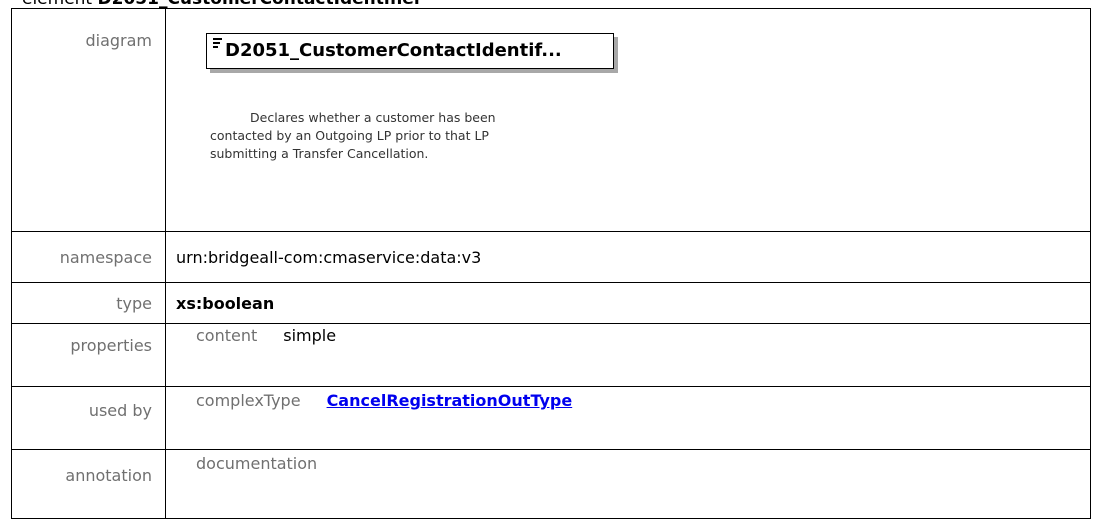  Describe the element at coordinates (628, 484) in the screenshot. I see `annotation-cell: documentation` at that location.